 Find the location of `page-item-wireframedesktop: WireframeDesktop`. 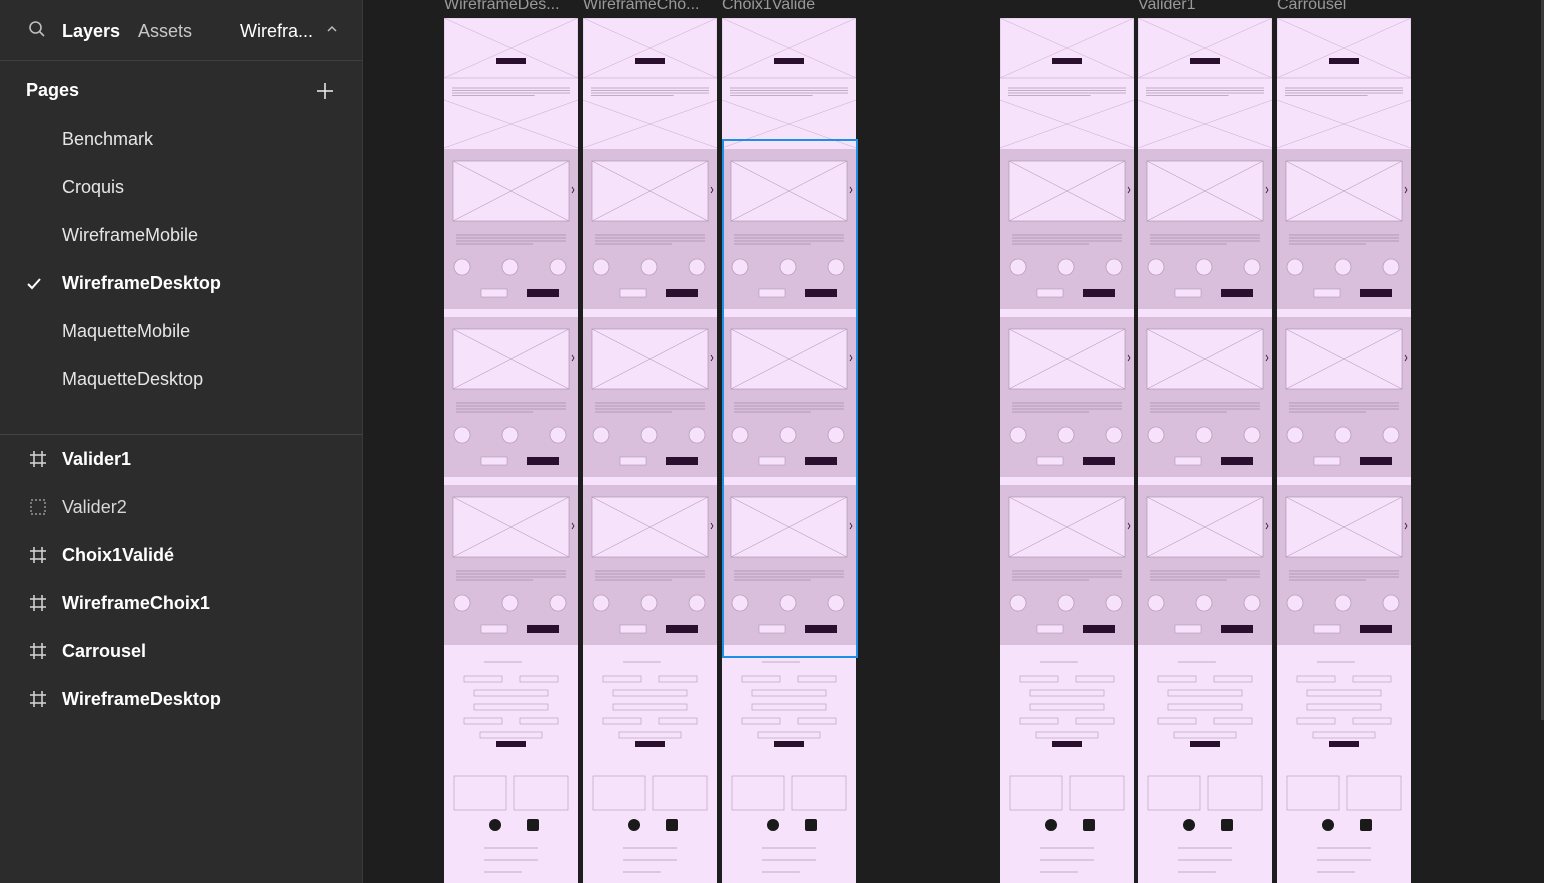

page-item-wireframedesktop: WireframeDesktop is located at coordinates (181, 283).